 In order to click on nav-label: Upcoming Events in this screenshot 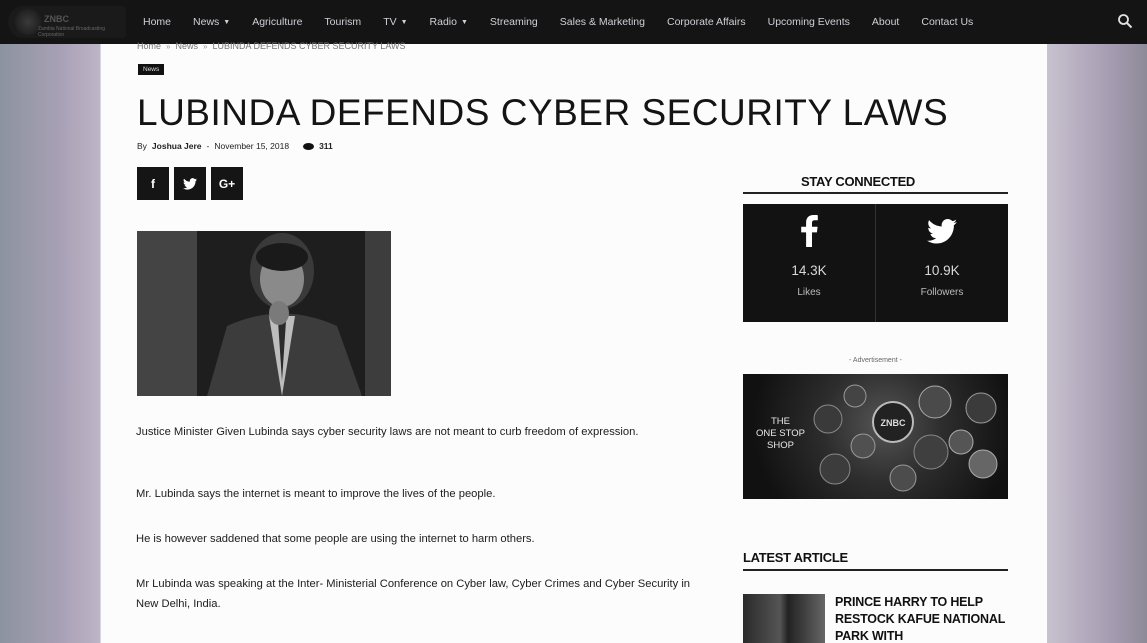, I will do `click(808, 22)`.